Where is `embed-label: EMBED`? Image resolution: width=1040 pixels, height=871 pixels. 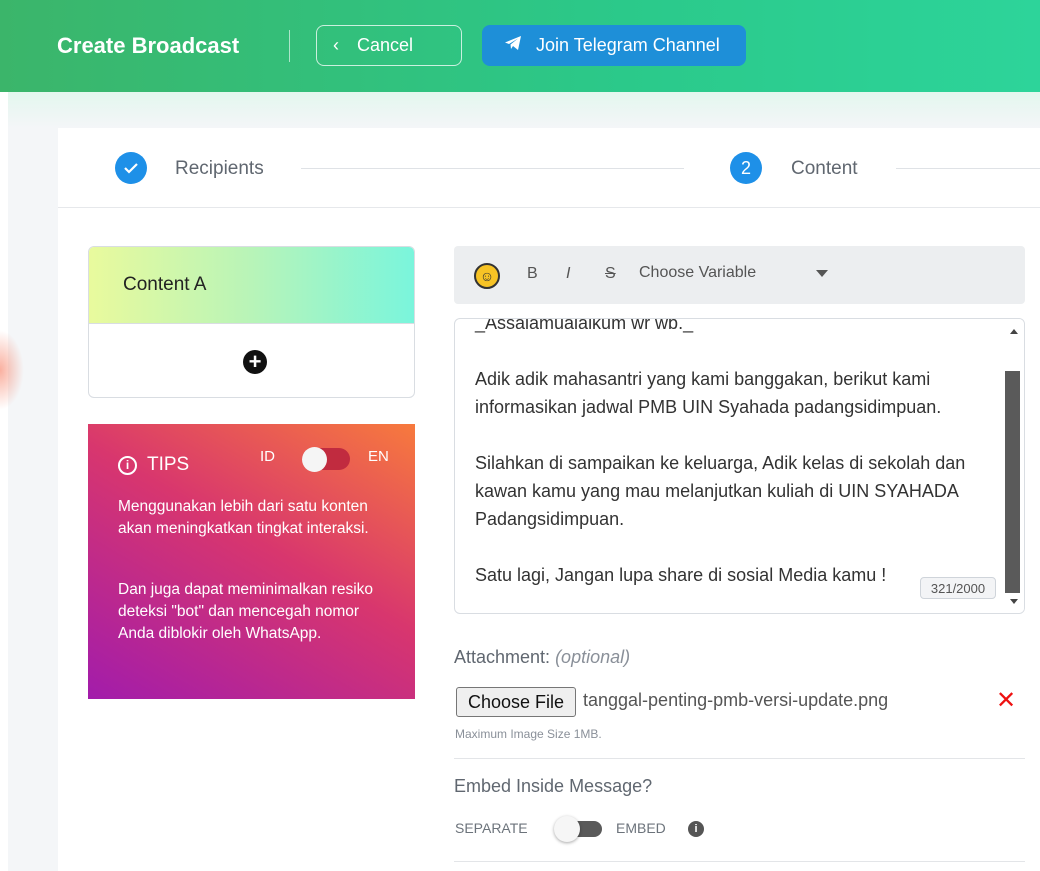
embed-label: EMBED is located at coordinates (641, 828).